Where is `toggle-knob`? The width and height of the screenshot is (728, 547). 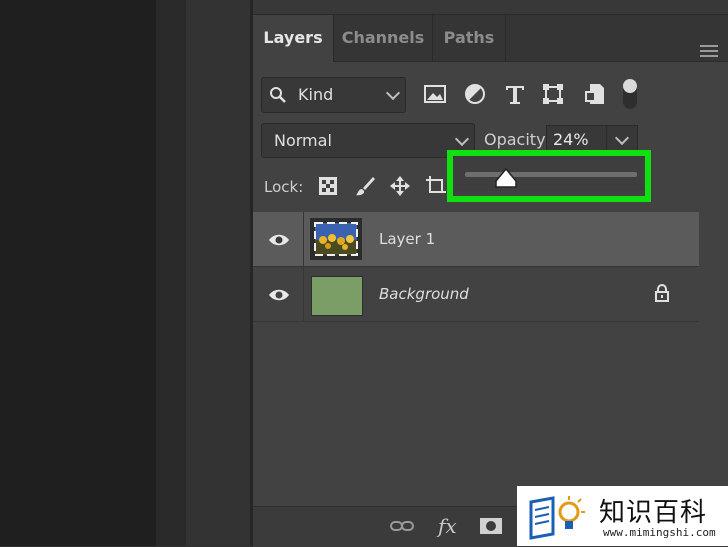 toggle-knob is located at coordinates (630, 86).